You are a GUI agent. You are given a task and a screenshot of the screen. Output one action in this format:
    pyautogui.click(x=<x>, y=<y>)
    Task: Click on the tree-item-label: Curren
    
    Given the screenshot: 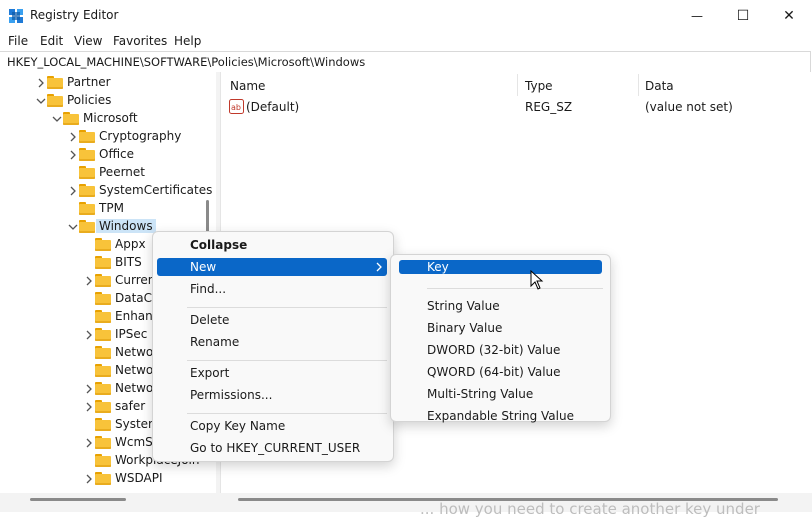 What is the action you would take?
    pyautogui.click(x=135, y=280)
    